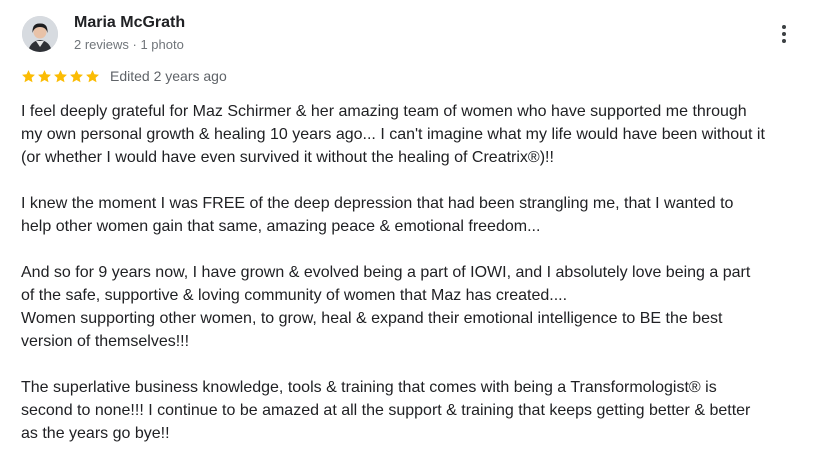 Image resolution: width=815 pixels, height=459 pixels. What do you see at coordinates (105, 341) in the screenshot?
I see `review-text-line: version of themselves!!!` at bounding box center [105, 341].